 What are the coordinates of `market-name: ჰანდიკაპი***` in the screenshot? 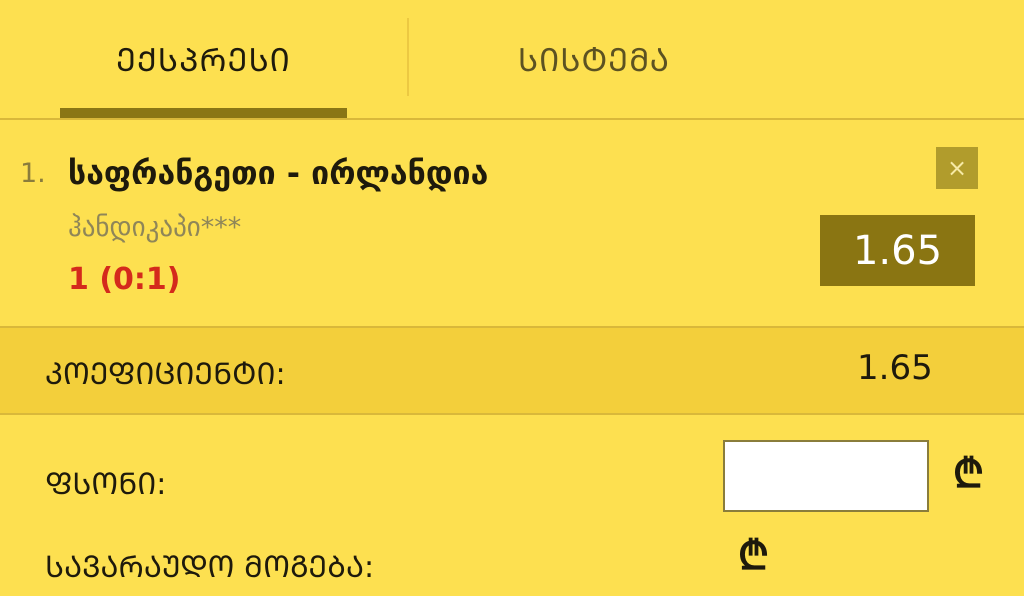 It's located at (155, 227).